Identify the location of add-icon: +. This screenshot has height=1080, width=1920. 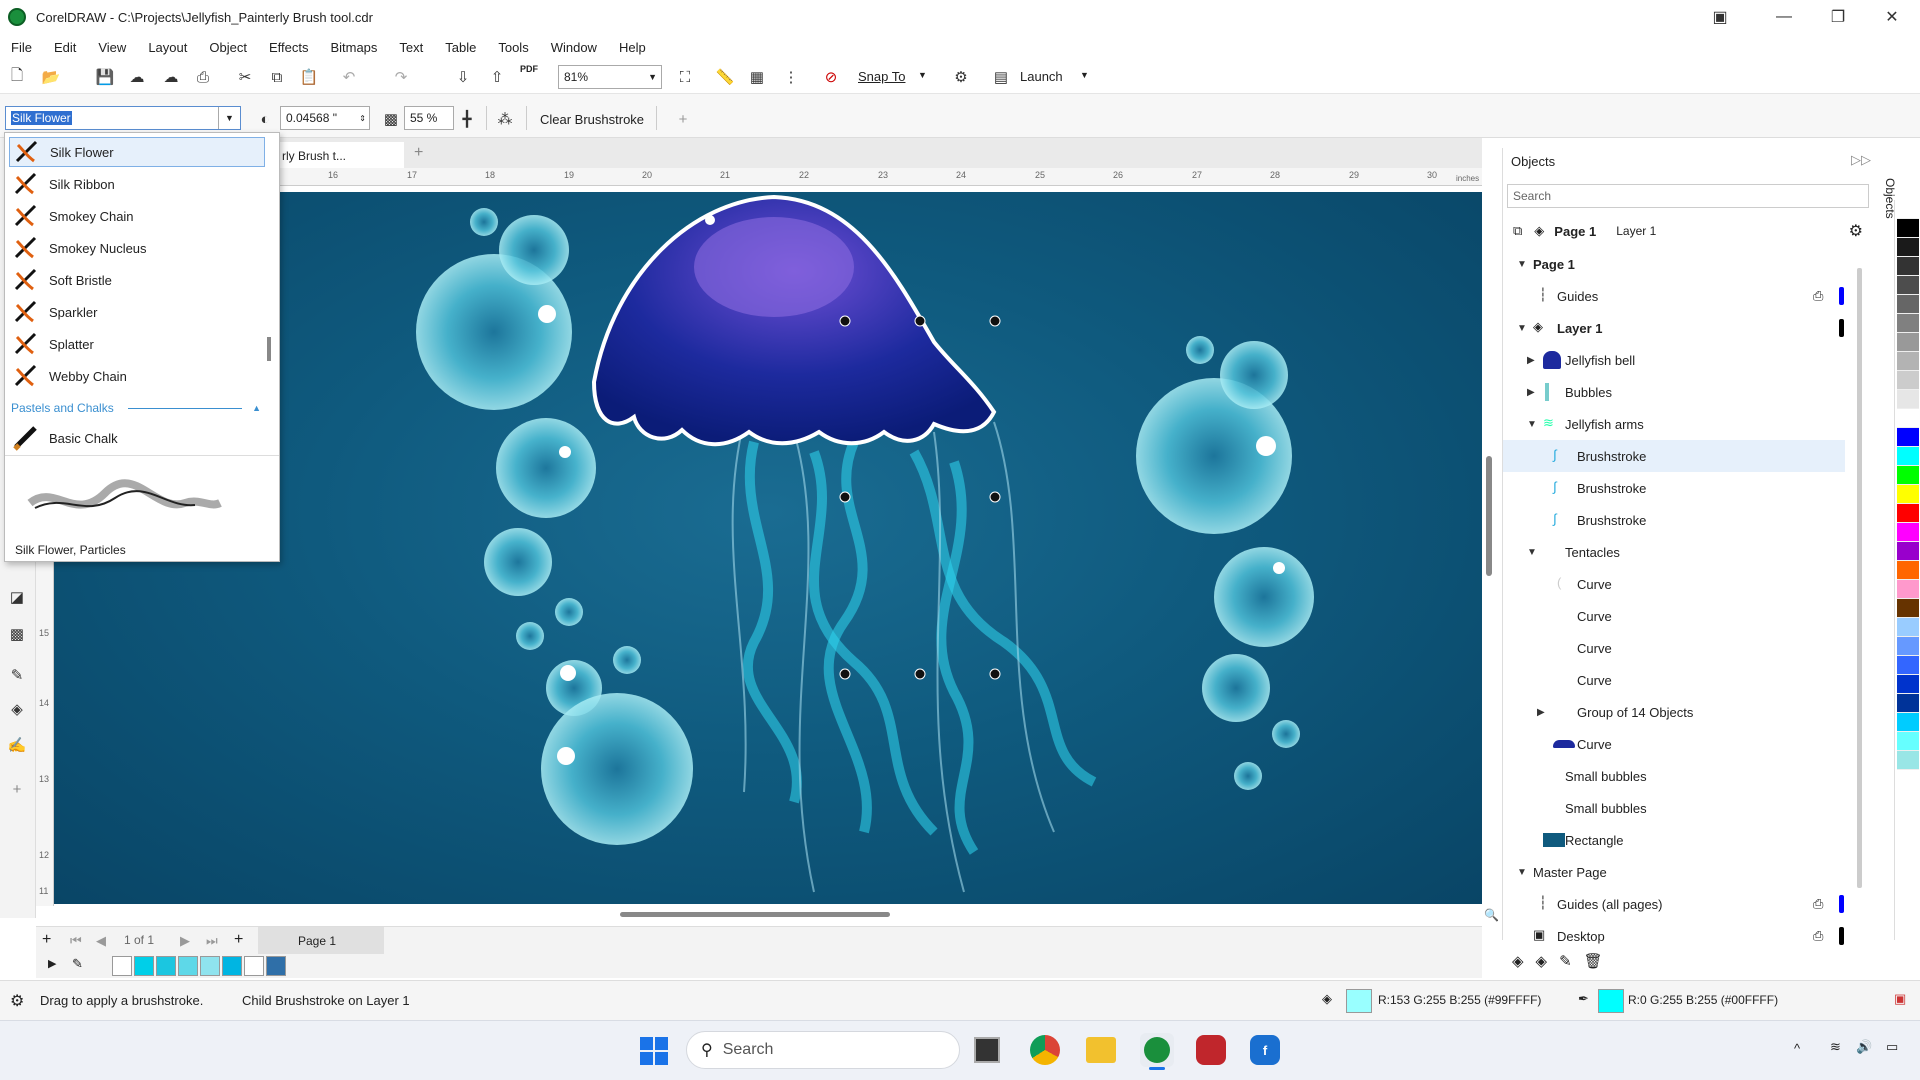
(683, 119).